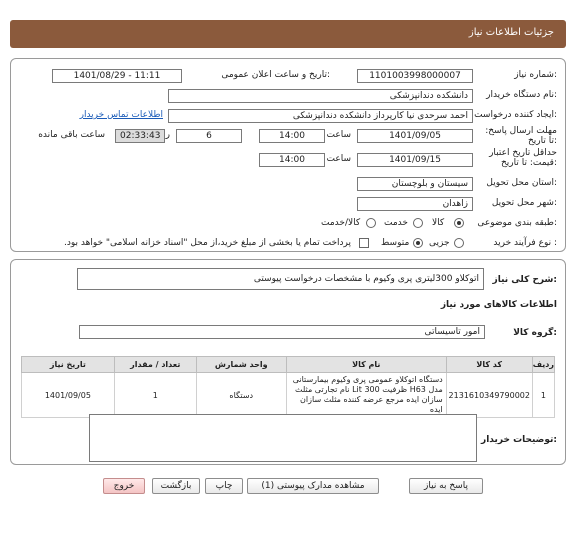 This screenshot has width=576, height=557. Describe the element at coordinates (71, 135) in the screenshot. I see `remaining-time-label: ساعت باقی مانده` at that location.